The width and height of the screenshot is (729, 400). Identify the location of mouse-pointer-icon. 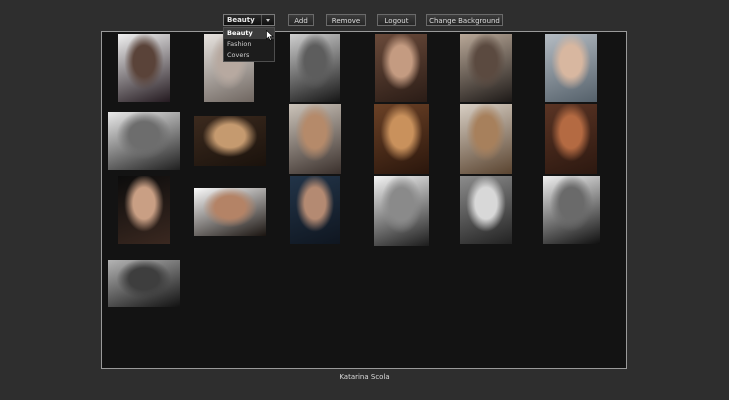
(270, 35).